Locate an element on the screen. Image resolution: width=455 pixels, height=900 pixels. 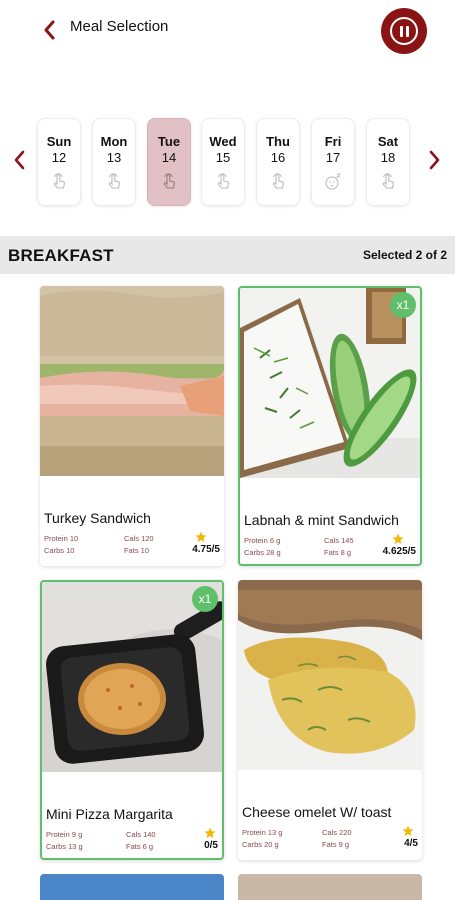
day-wed: Wed 15 is located at coordinates (223, 162).